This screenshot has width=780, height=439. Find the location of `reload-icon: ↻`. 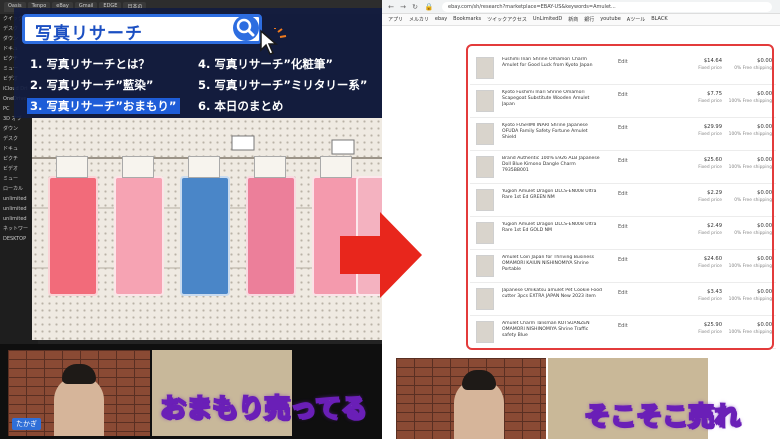

reload-icon: ↻ is located at coordinates (415, 7).